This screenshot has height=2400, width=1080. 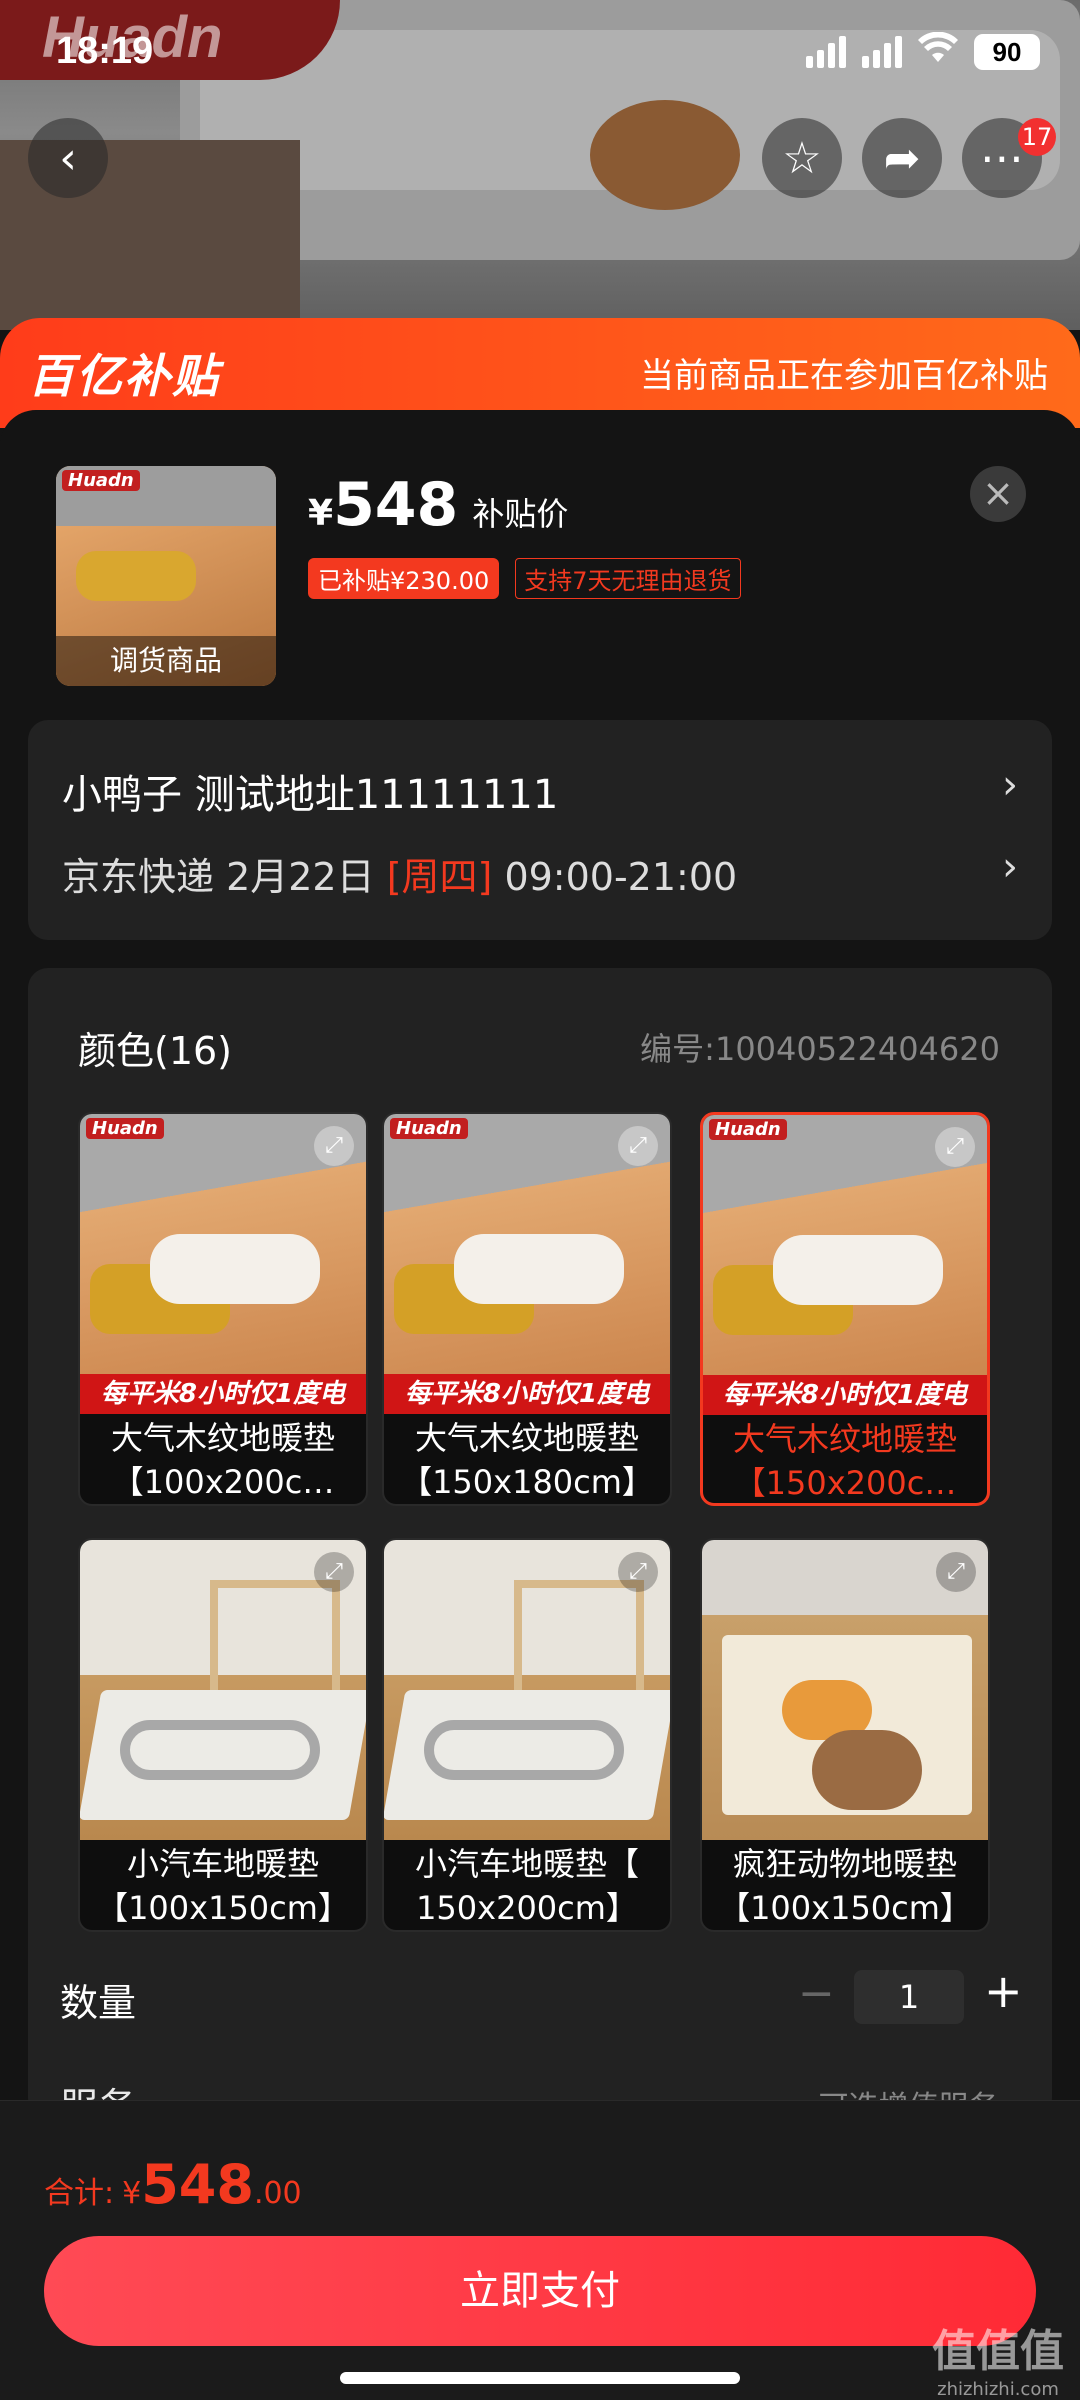 What do you see at coordinates (136, 576) in the screenshot?
I see `thumb-blanket` at bounding box center [136, 576].